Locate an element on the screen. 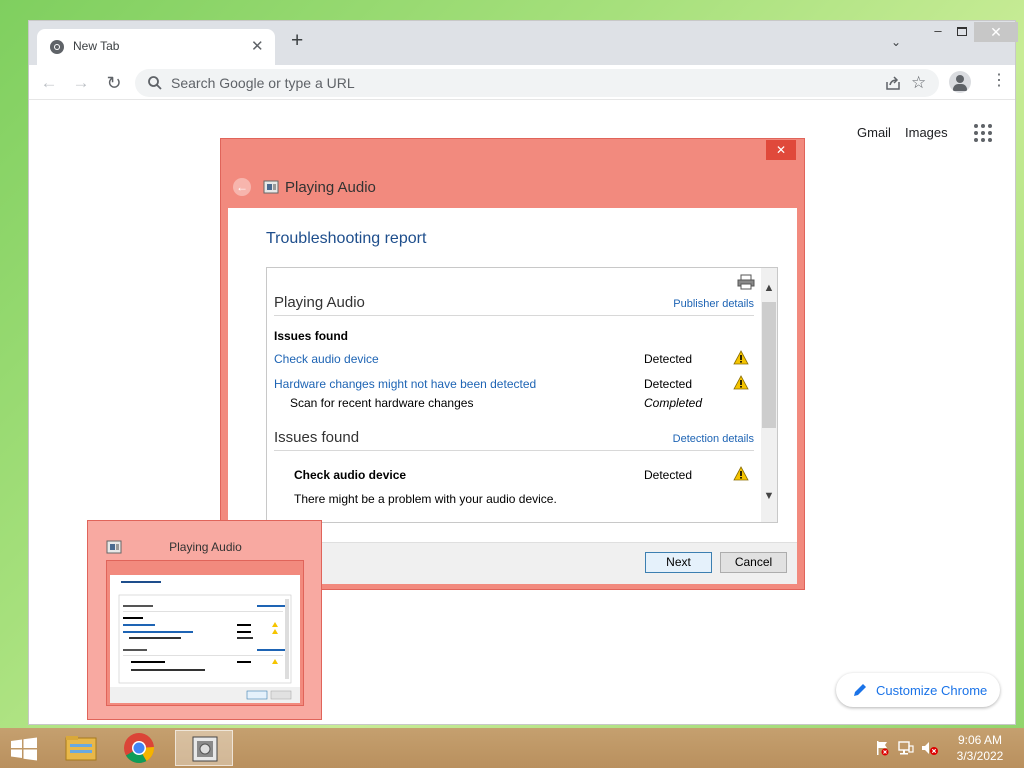  file-explorer-icon is located at coordinates (81, 748).